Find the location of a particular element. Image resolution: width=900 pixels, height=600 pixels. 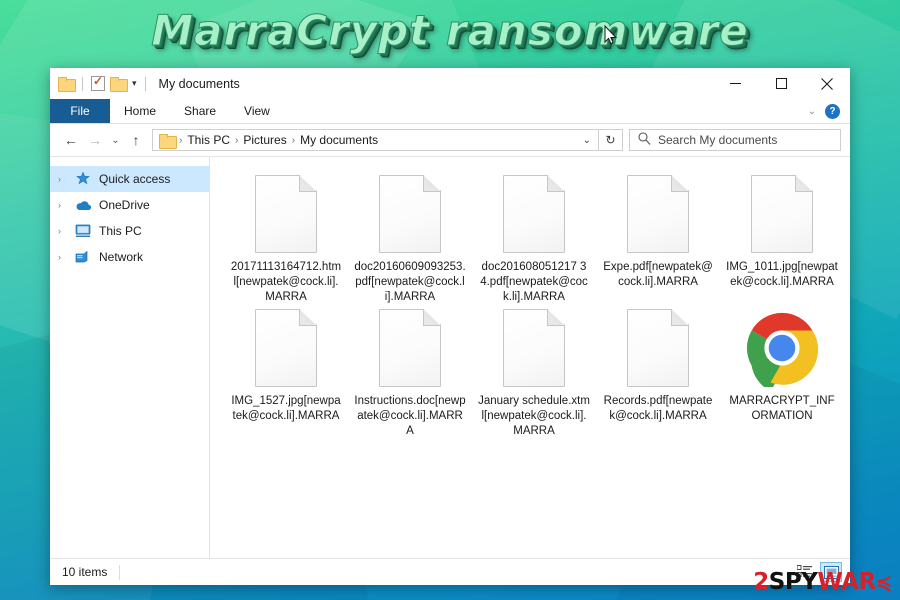

file-item: Records.pdf[newpatek@cock.li].MARRA is located at coordinates (658, 372).